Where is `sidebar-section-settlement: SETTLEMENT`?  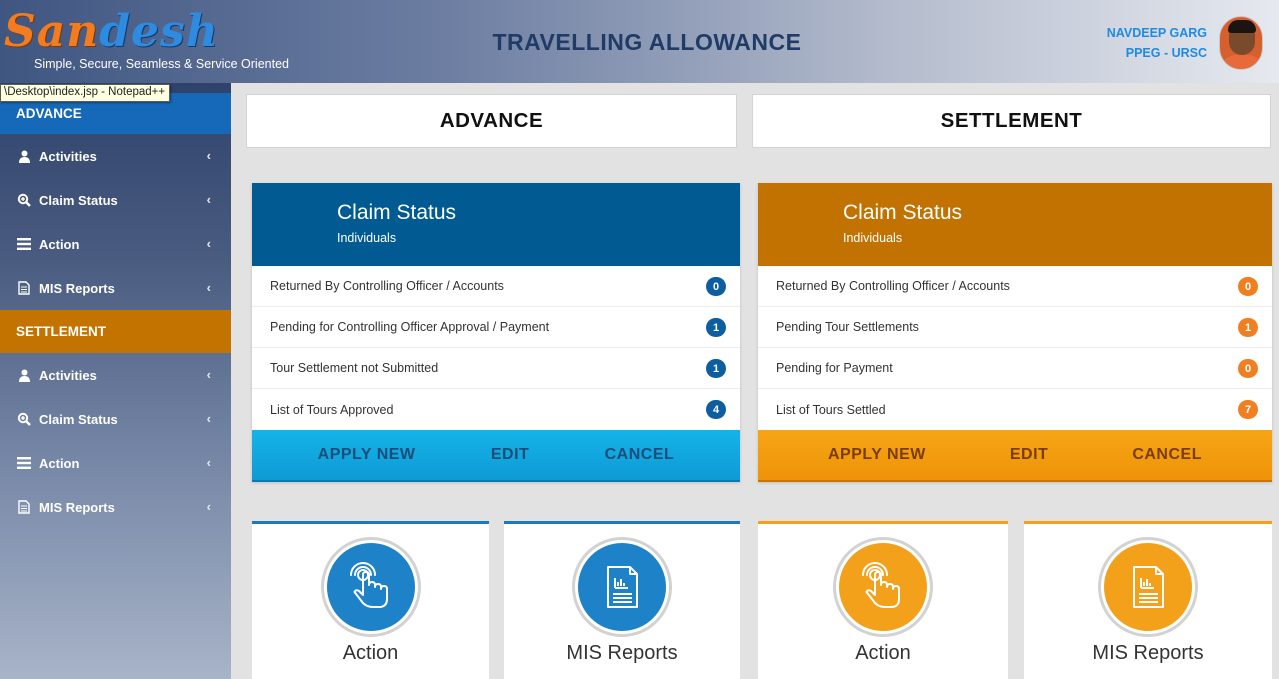
sidebar-section-settlement: SETTLEMENT is located at coordinates (115, 331).